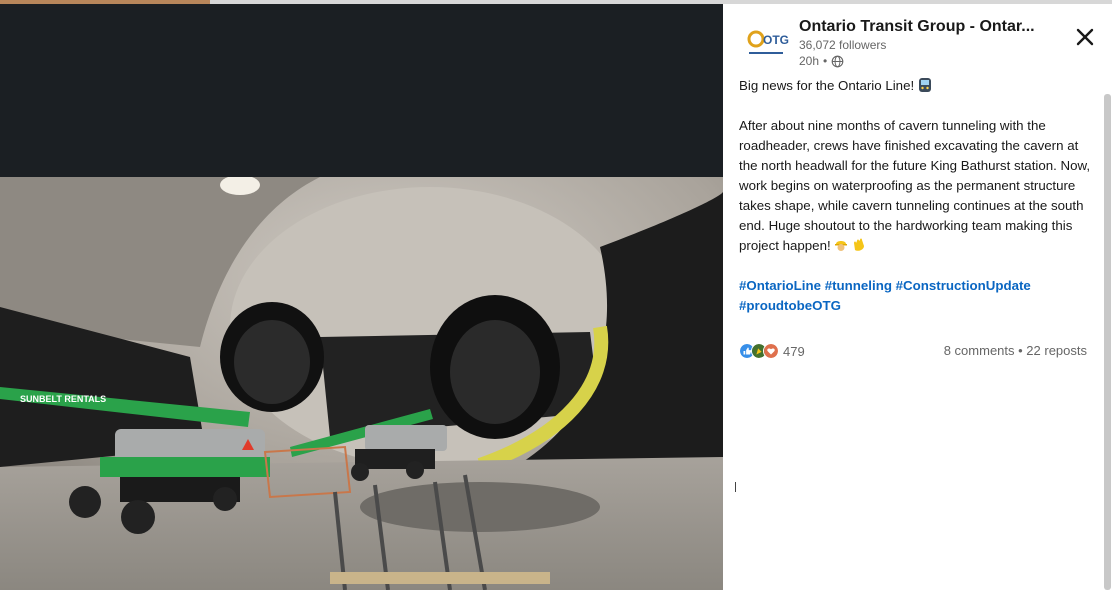 This screenshot has width=1112, height=590. Describe the element at coordinates (859, 244) in the screenshot. I see `clapping-hands-emoji` at that location.